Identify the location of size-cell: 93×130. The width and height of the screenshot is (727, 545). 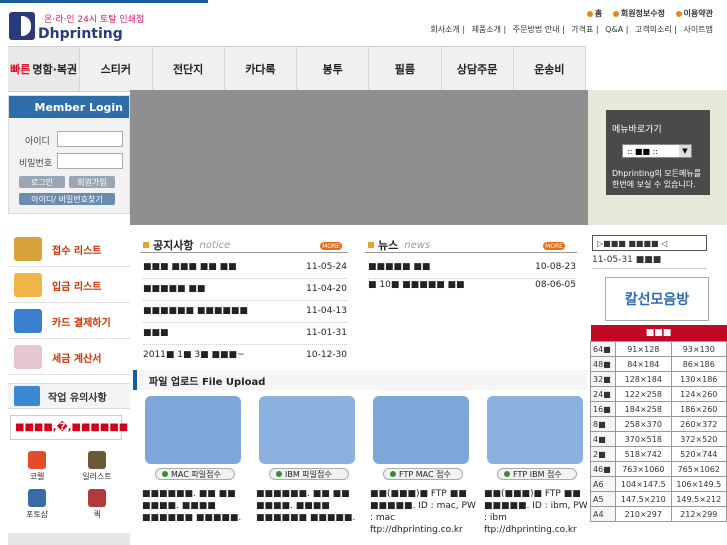
(698, 349).